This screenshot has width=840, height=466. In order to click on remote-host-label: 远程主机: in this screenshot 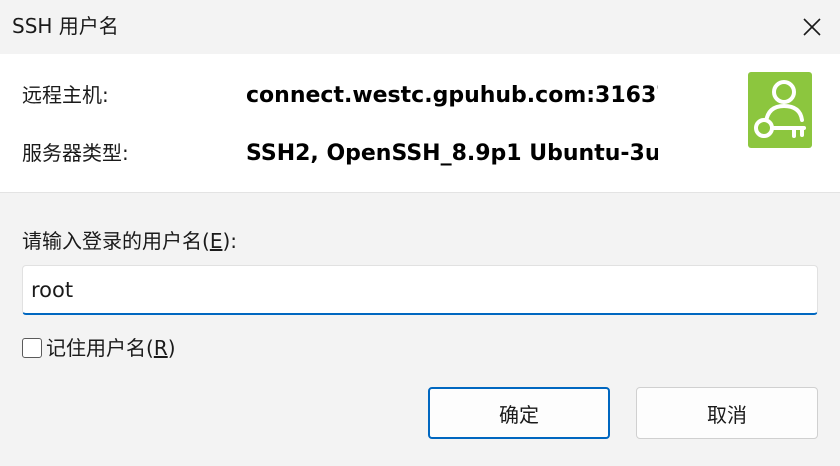, I will do `click(65, 95)`.